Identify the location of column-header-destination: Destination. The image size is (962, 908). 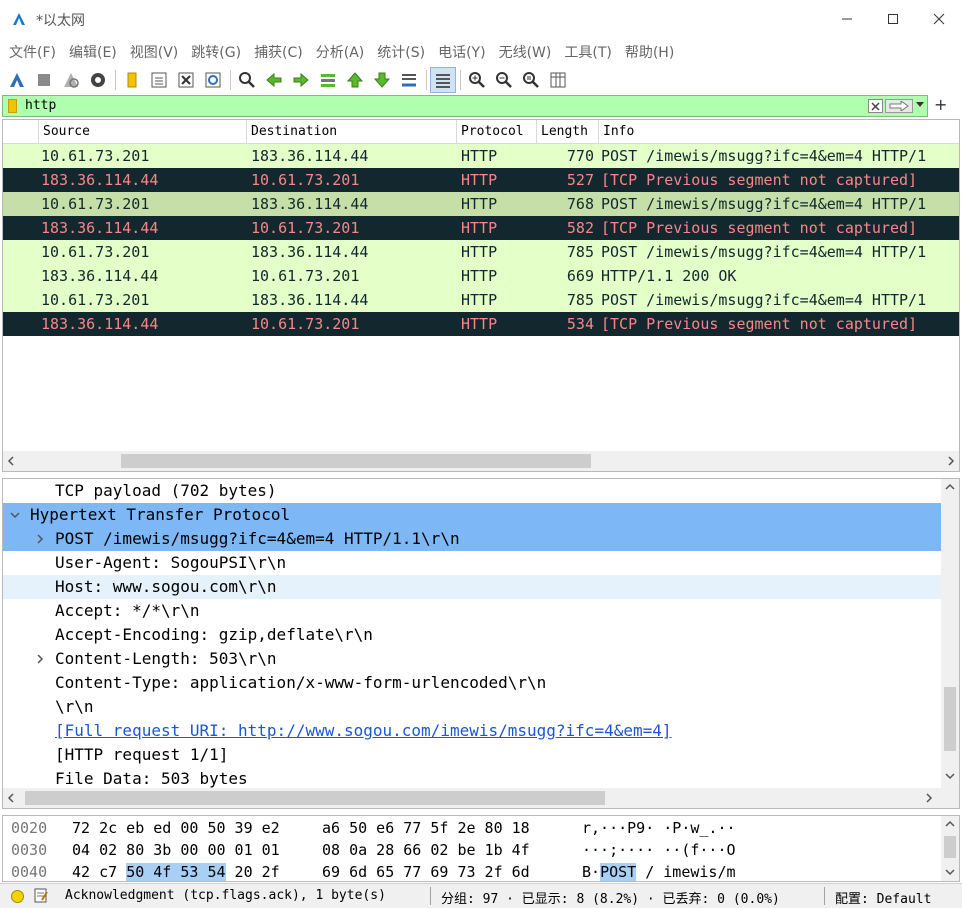
(352, 132).